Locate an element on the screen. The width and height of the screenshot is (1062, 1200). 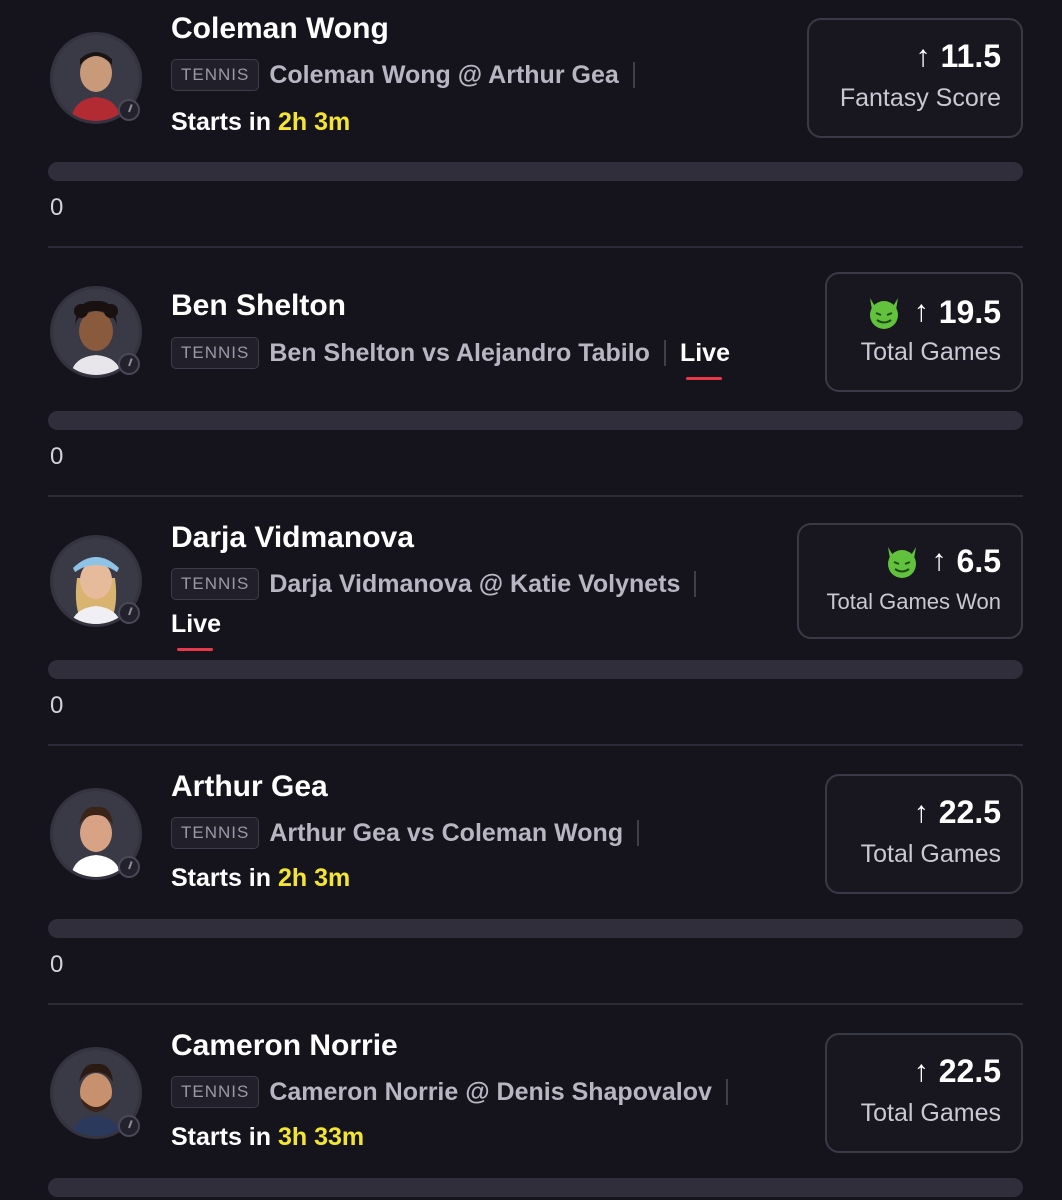
match-info: TENNIS Cameron Norrie @ Denis Shapovalov is located at coordinates (449, 1092).